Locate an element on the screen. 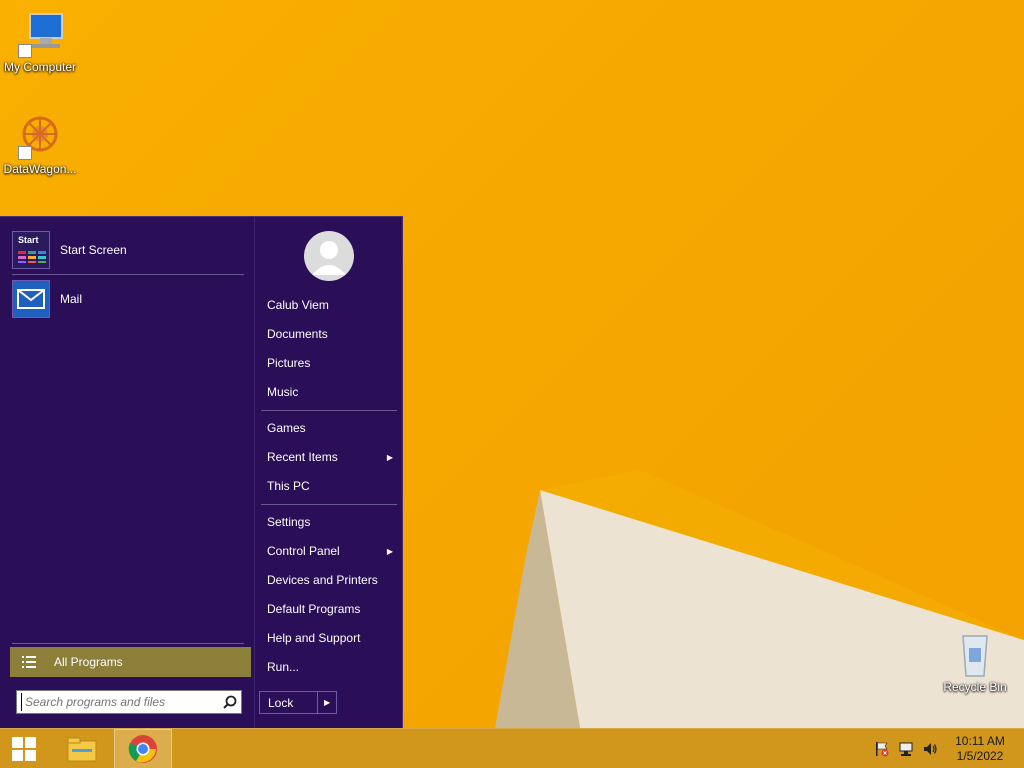 The width and height of the screenshot is (1024, 768). menu-item-label: Pictures is located at coordinates (289, 363).